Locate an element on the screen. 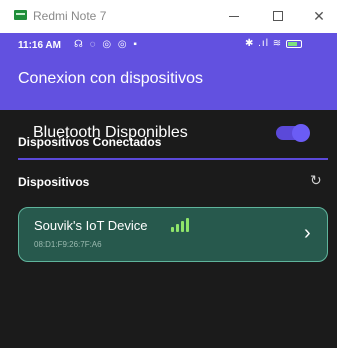 This screenshot has width=337, height=348. chevron-right-icon: › is located at coordinates (307, 233).